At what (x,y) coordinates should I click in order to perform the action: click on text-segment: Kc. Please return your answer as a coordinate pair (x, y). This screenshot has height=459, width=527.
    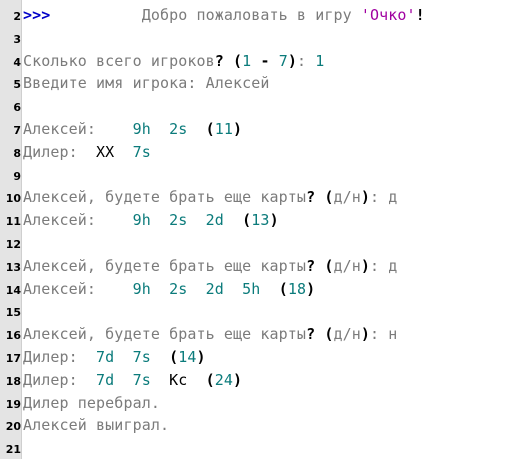
    Looking at the image, I should click on (178, 379).